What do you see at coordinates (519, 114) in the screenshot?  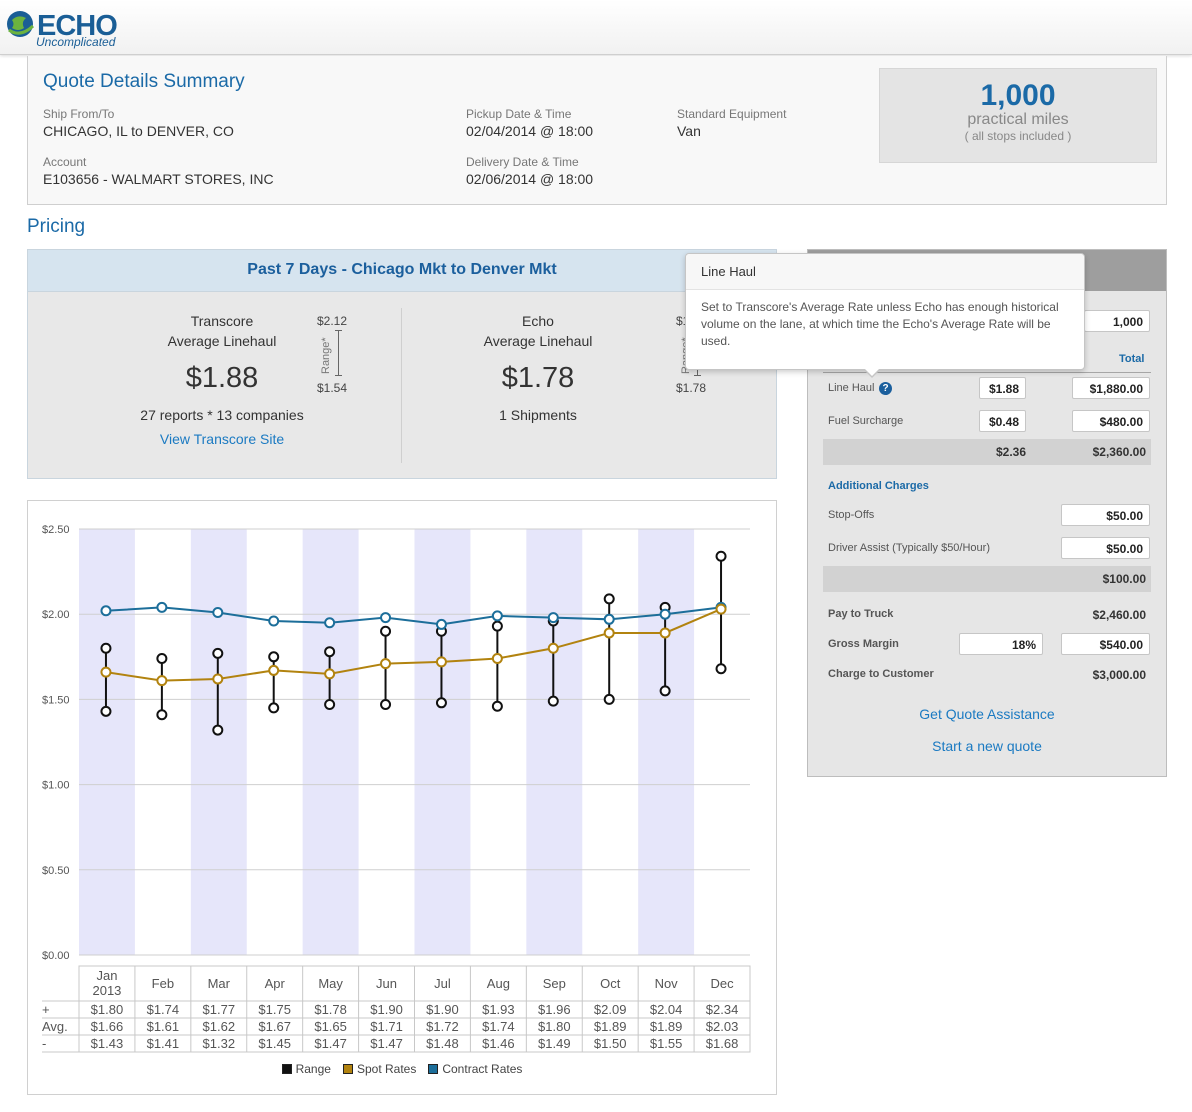 I see `pickup-label: Pickup Date & Time` at bounding box center [519, 114].